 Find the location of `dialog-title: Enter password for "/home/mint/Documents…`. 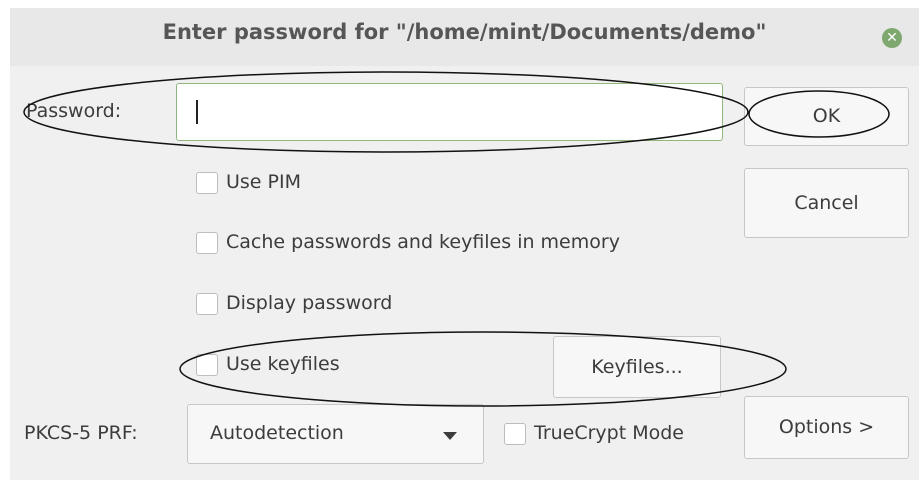

dialog-title: Enter password for "/home/mint/Documents… is located at coordinates (464, 32).